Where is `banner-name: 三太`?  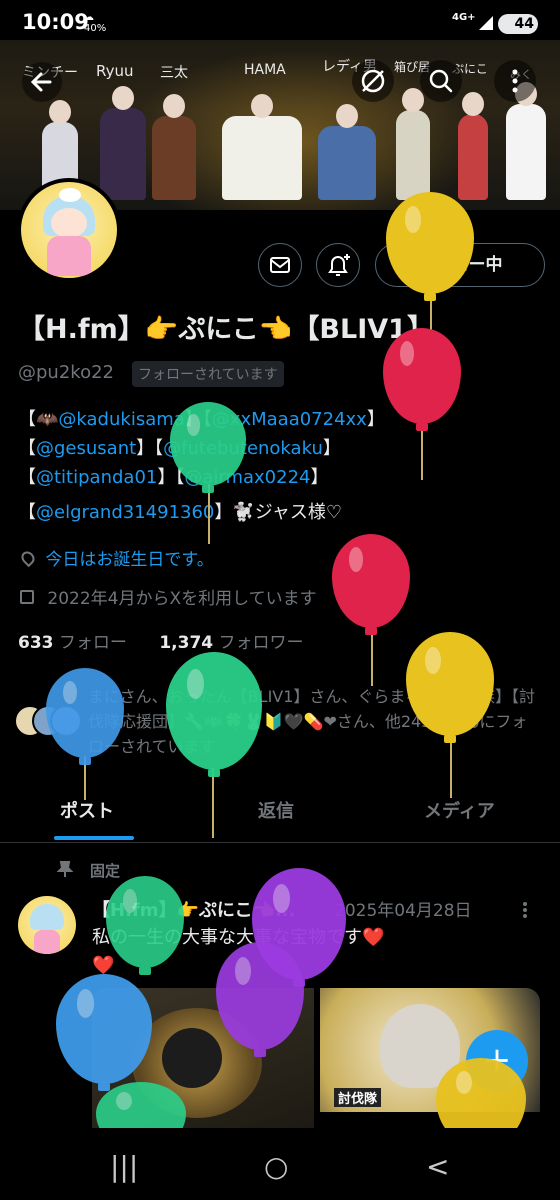
banner-name: 三太 is located at coordinates (174, 73).